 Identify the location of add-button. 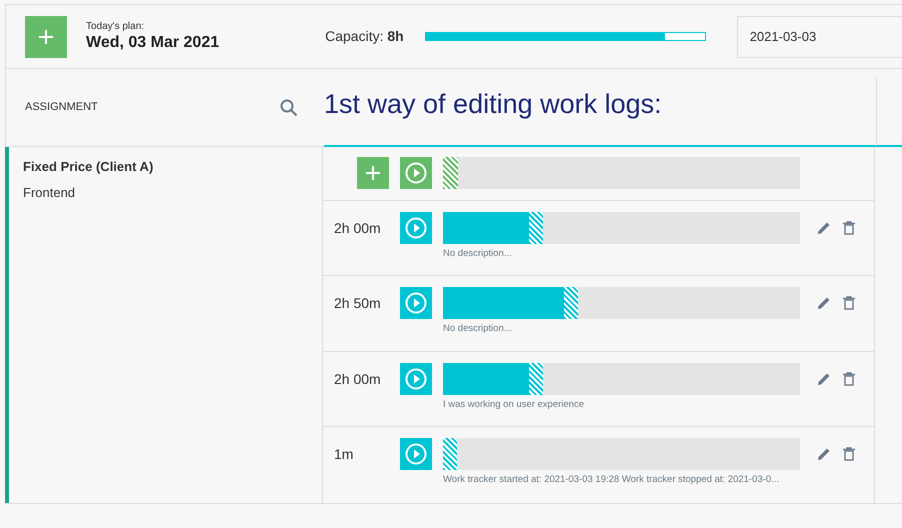
(46, 37).